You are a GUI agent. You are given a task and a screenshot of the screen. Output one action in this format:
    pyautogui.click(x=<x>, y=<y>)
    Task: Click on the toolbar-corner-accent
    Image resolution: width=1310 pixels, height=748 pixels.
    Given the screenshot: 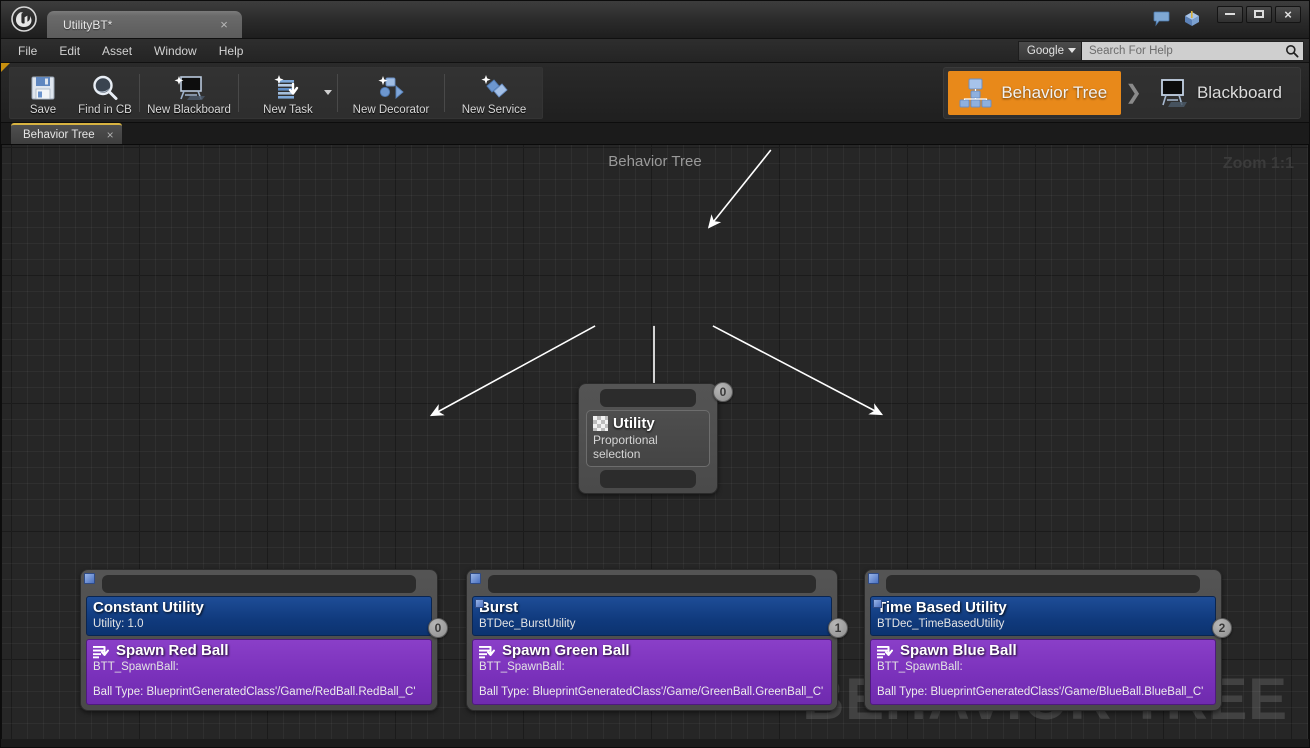 What is the action you would take?
    pyautogui.click(x=5, y=67)
    